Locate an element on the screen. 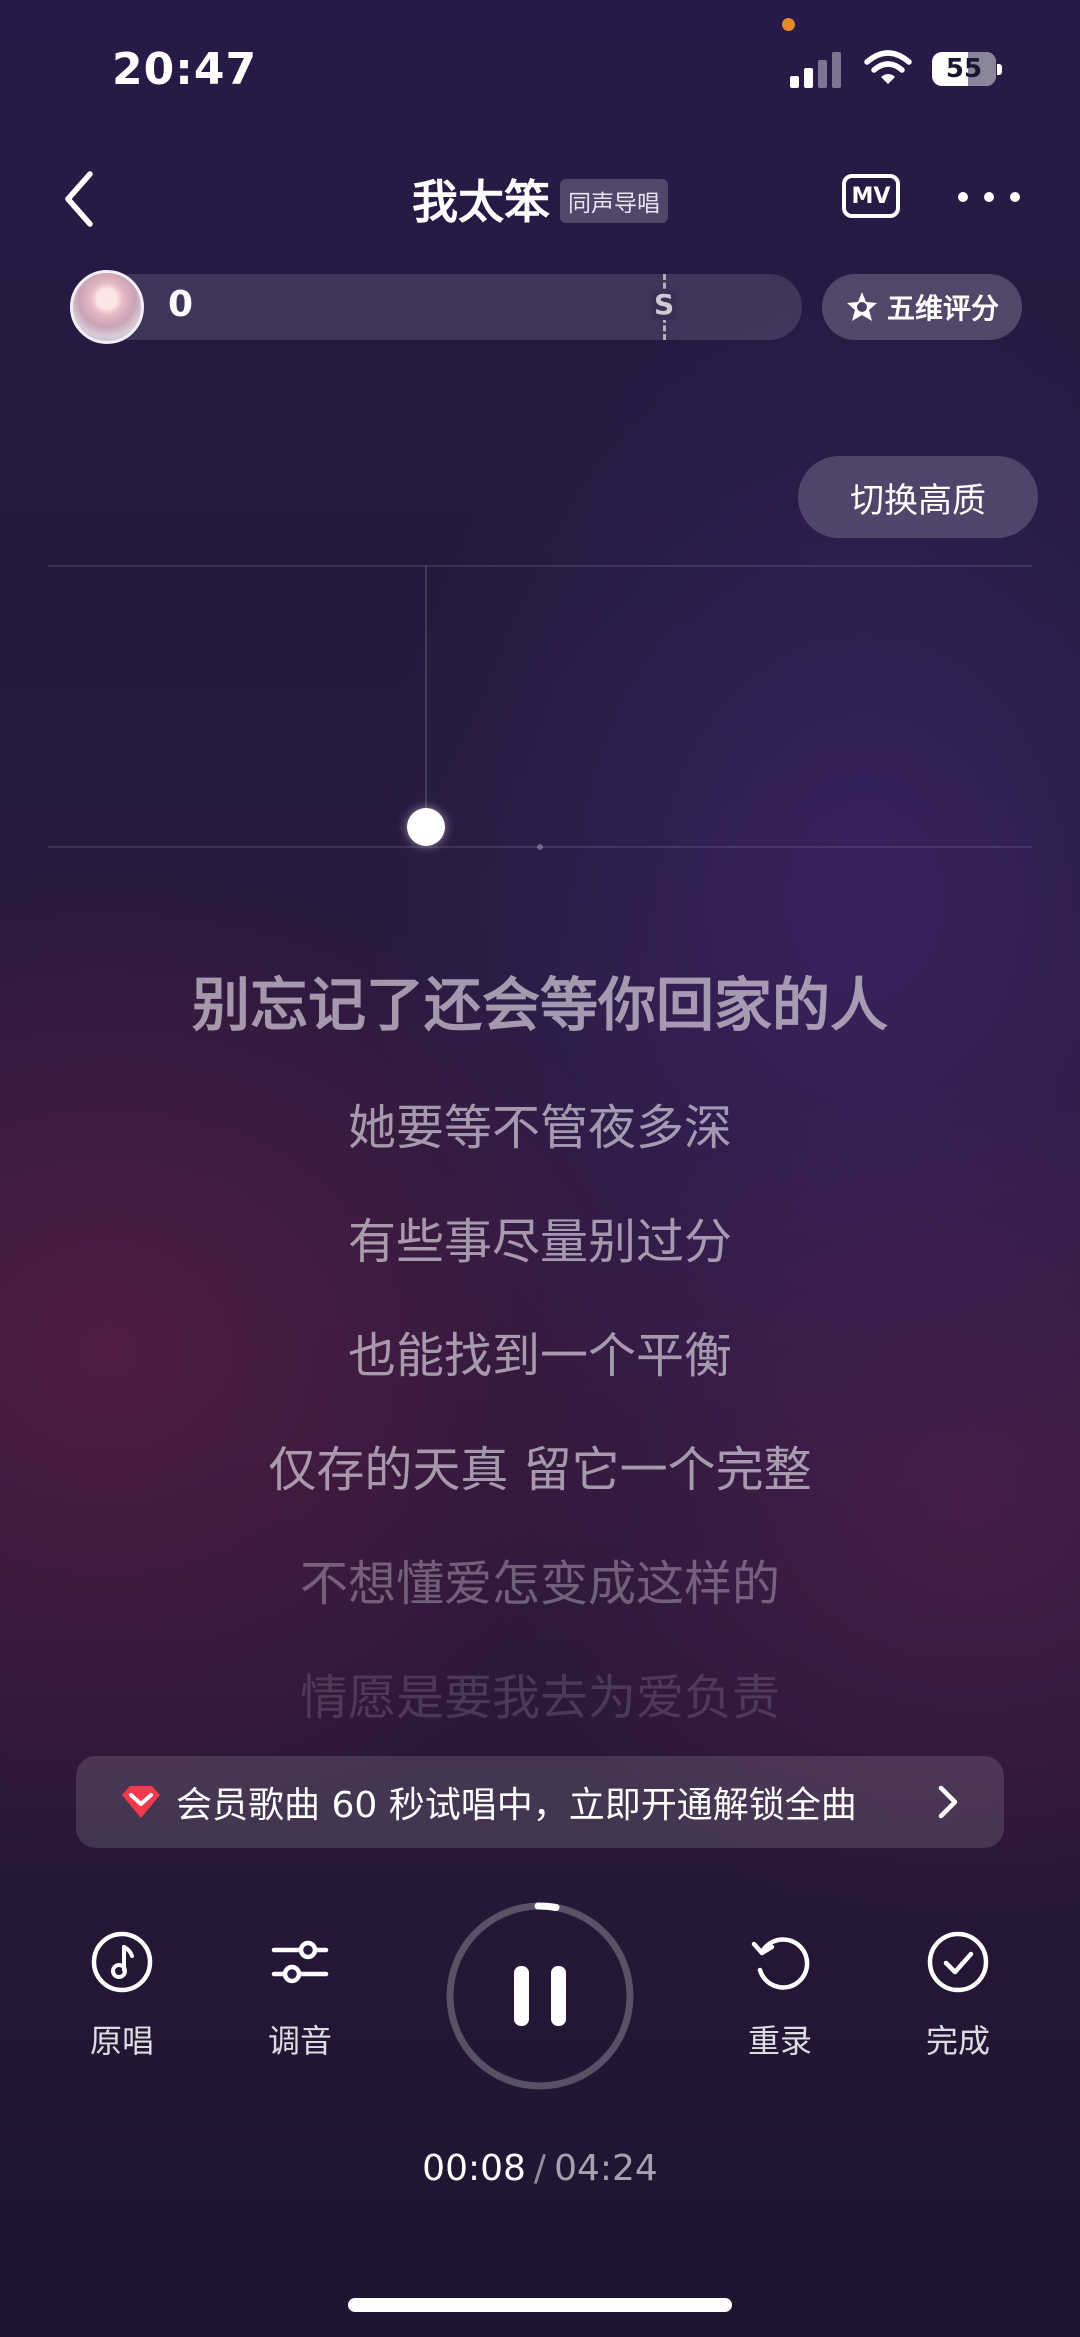 The image size is (1080, 2337). sliders-icon is located at coordinates (300, 1962).